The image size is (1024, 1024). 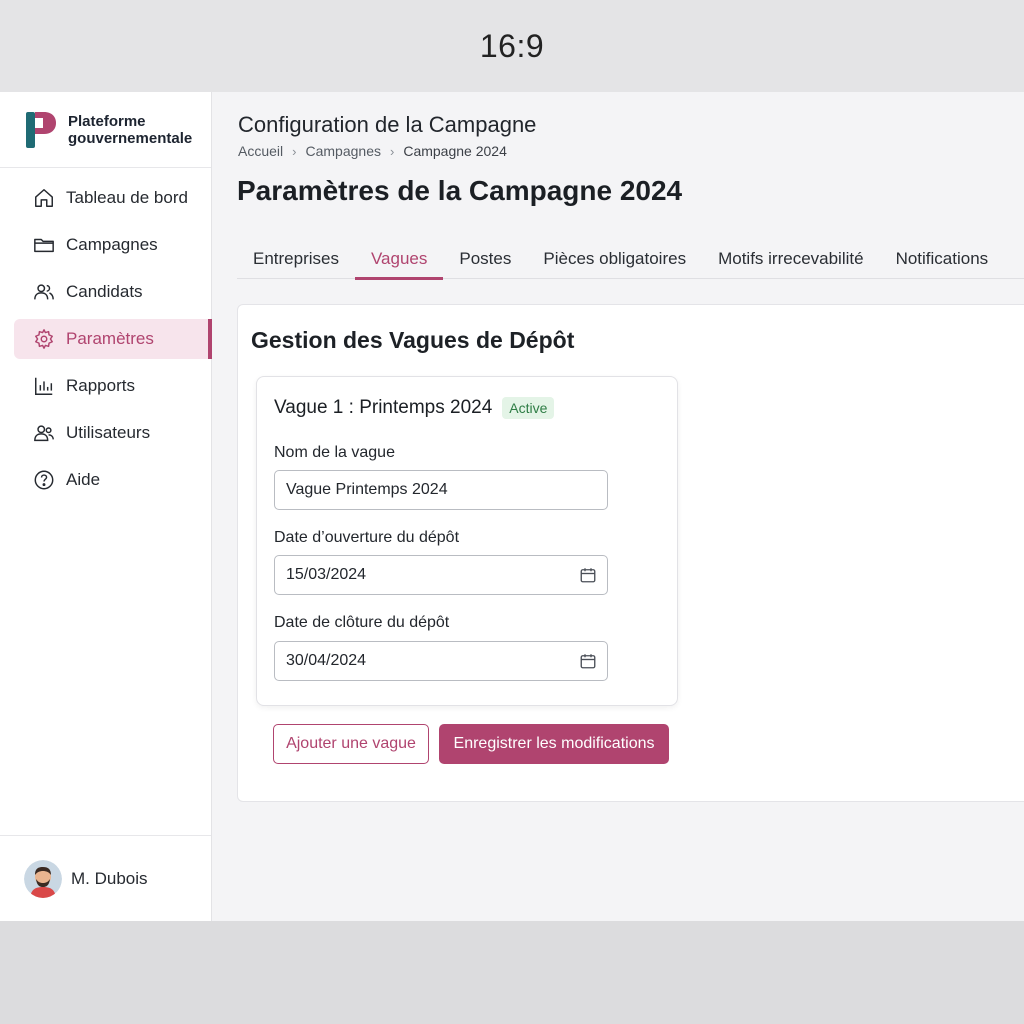 I want to click on add-wave-button: Ajouter une vague, so click(x=351, y=744).